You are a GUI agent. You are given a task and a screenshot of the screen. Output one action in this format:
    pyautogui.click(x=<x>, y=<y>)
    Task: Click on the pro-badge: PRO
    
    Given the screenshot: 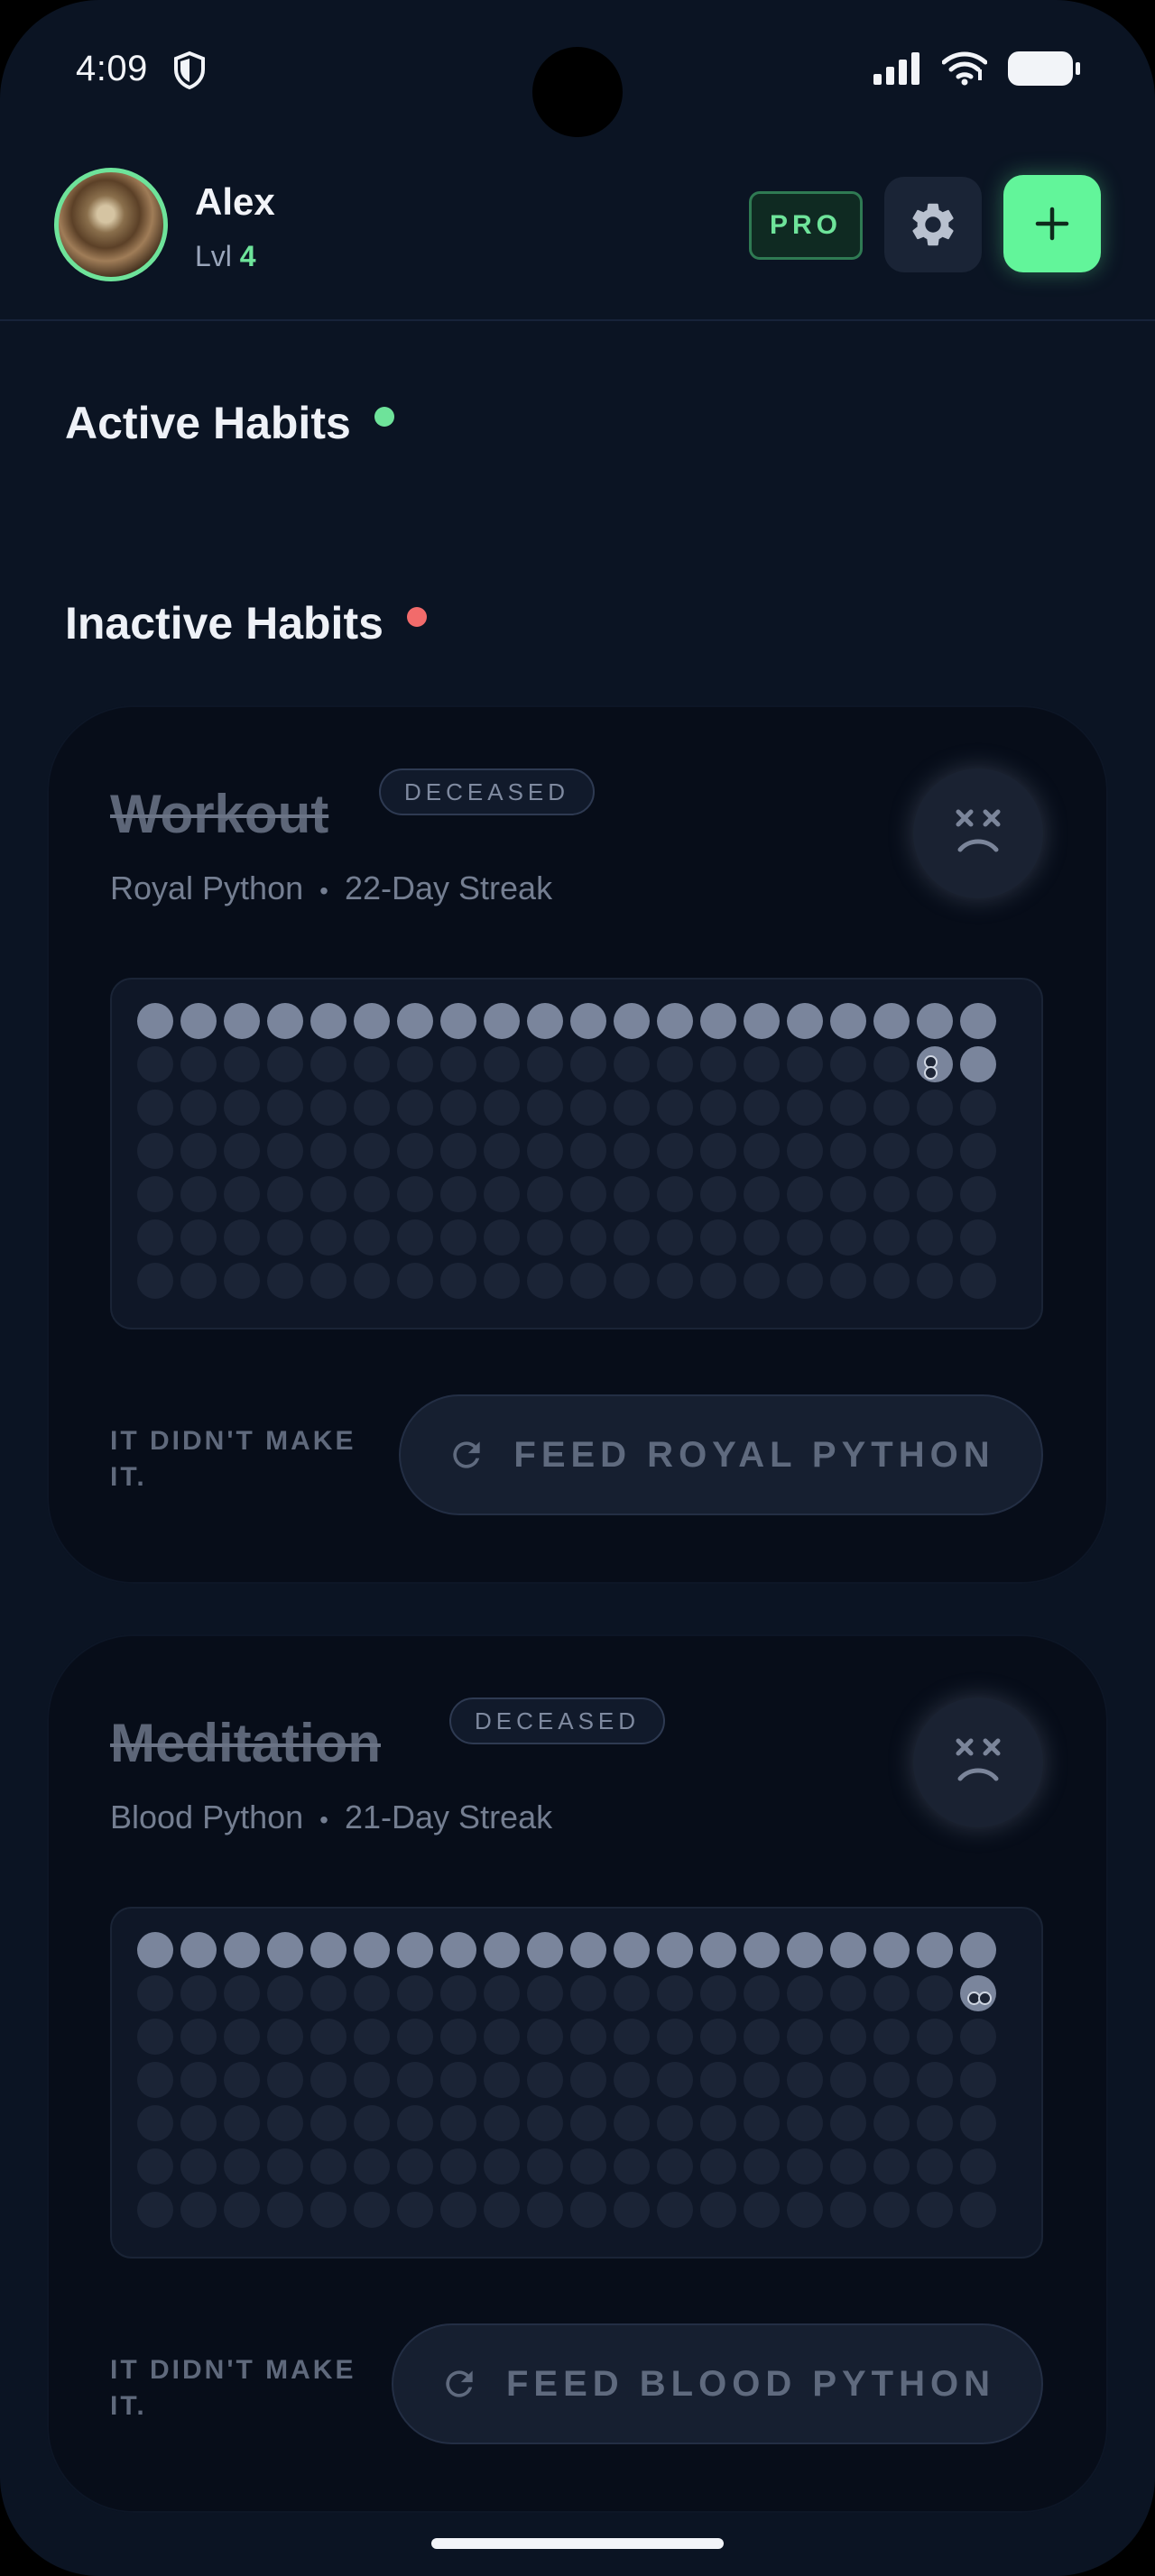 What is the action you would take?
    pyautogui.click(x=806, y=226)
    